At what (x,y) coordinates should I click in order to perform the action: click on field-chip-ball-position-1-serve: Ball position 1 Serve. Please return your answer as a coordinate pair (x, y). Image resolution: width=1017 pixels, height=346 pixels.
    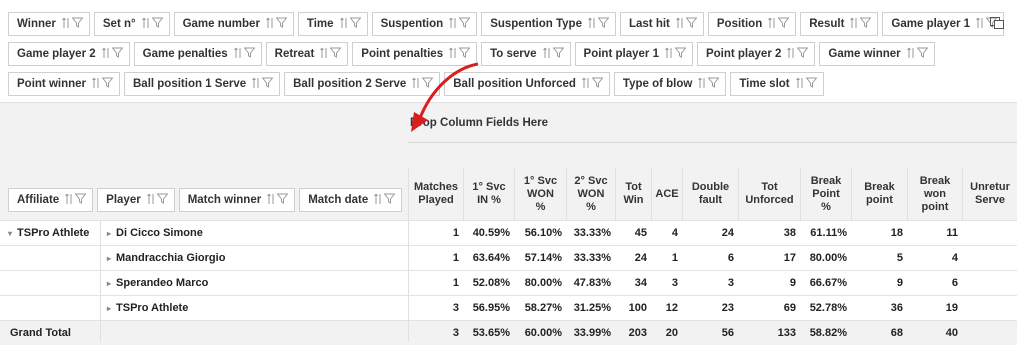
    Looking at the image, I should click on (202, 84).